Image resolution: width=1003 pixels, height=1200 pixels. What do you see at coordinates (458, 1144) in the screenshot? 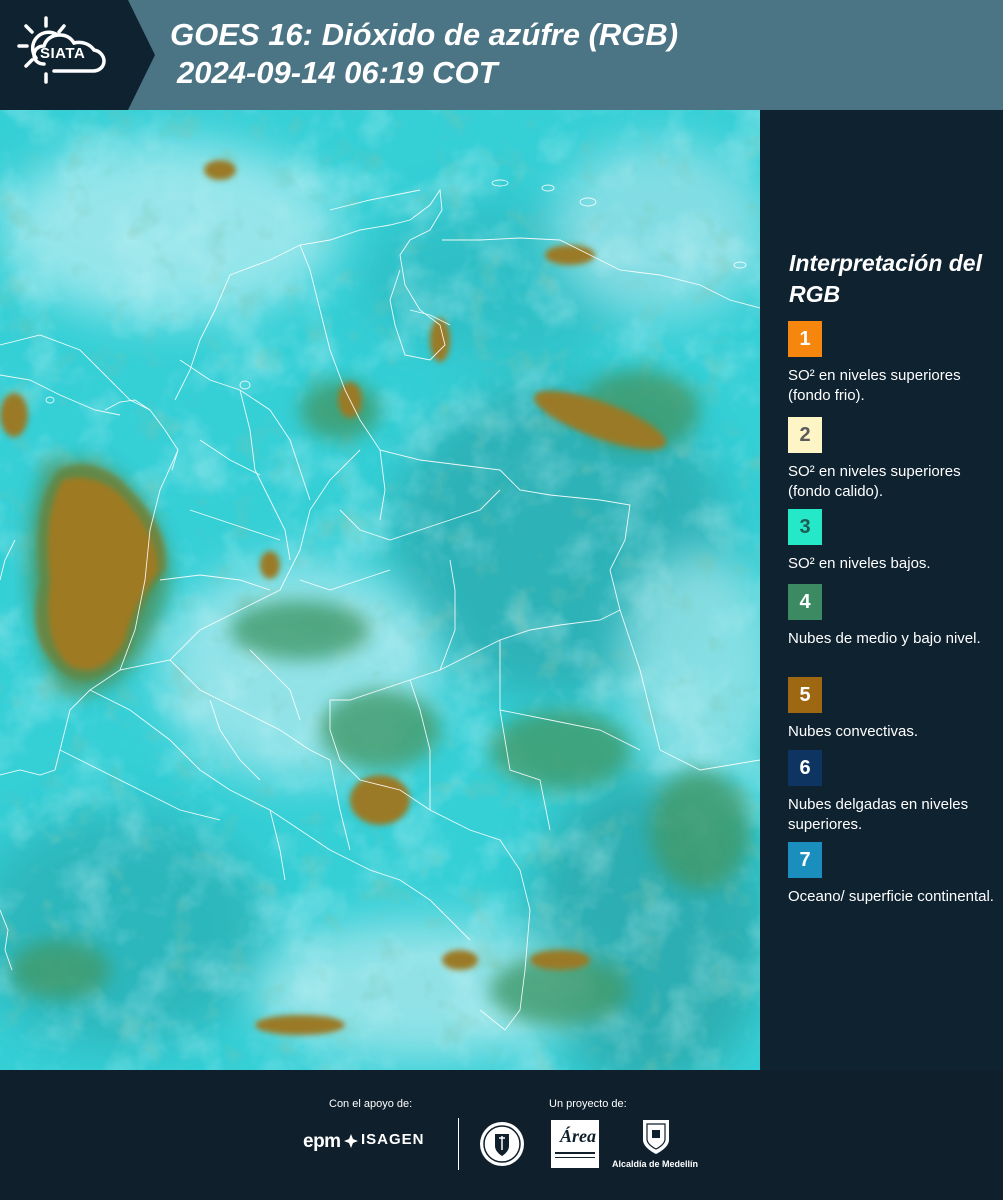
I see `footer-divider` at bounding box center [458, 1144].